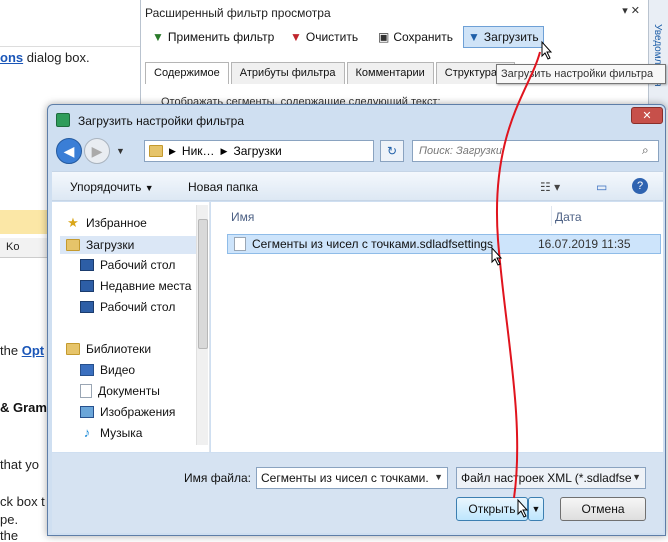 Image resolution: width=668 pixels, height=542 pixels. I want to click on pictures-icon, so click(87, 412).